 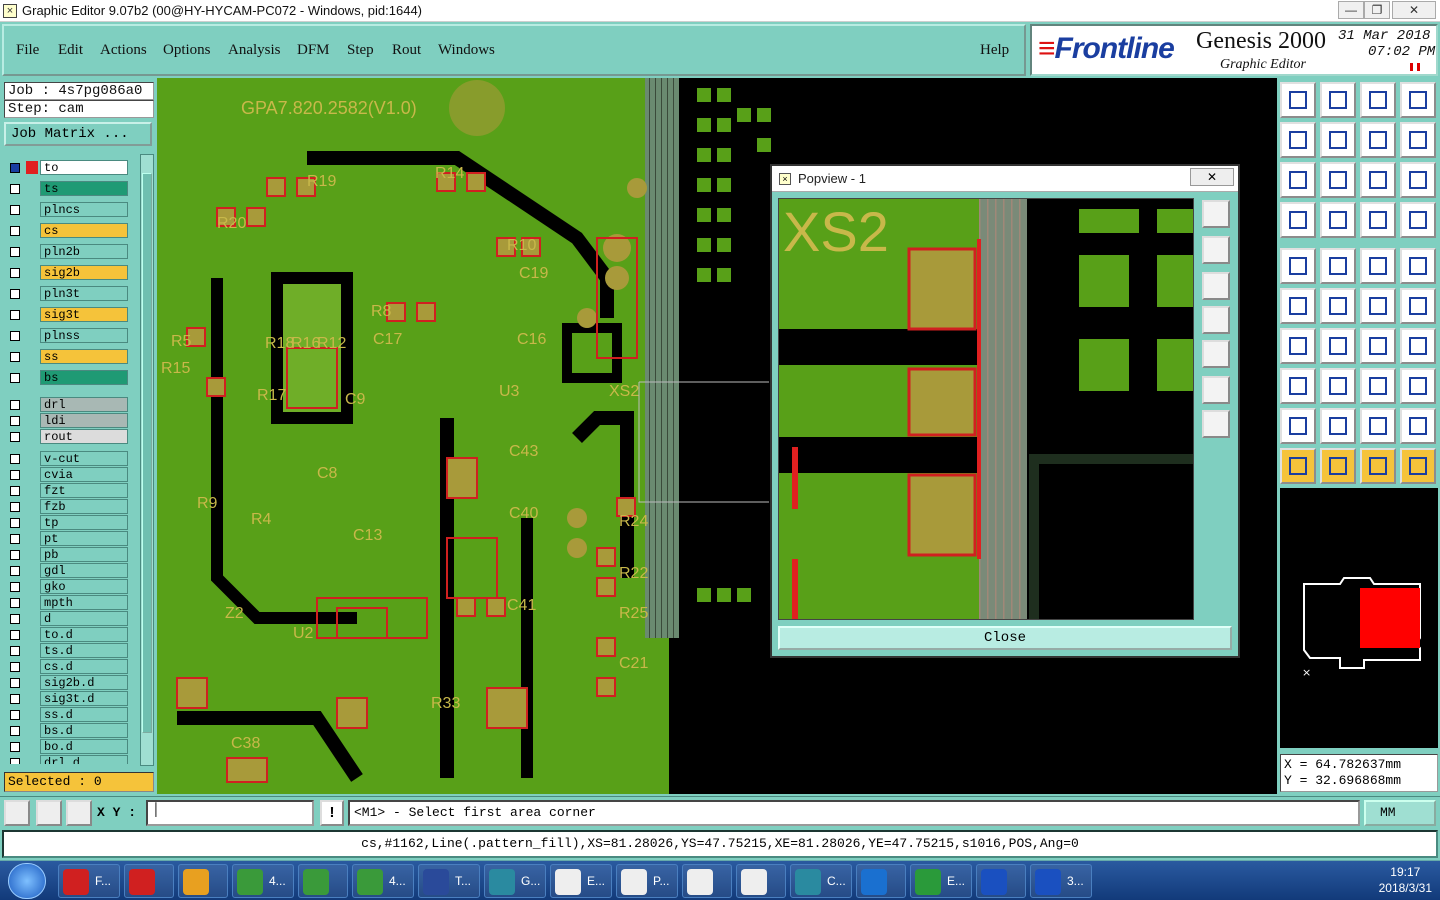 What do you see at coordinates (1216, 424) in the screenshot?
I see `popview-zoom-out-icon` at bounding box center [1216, 424].